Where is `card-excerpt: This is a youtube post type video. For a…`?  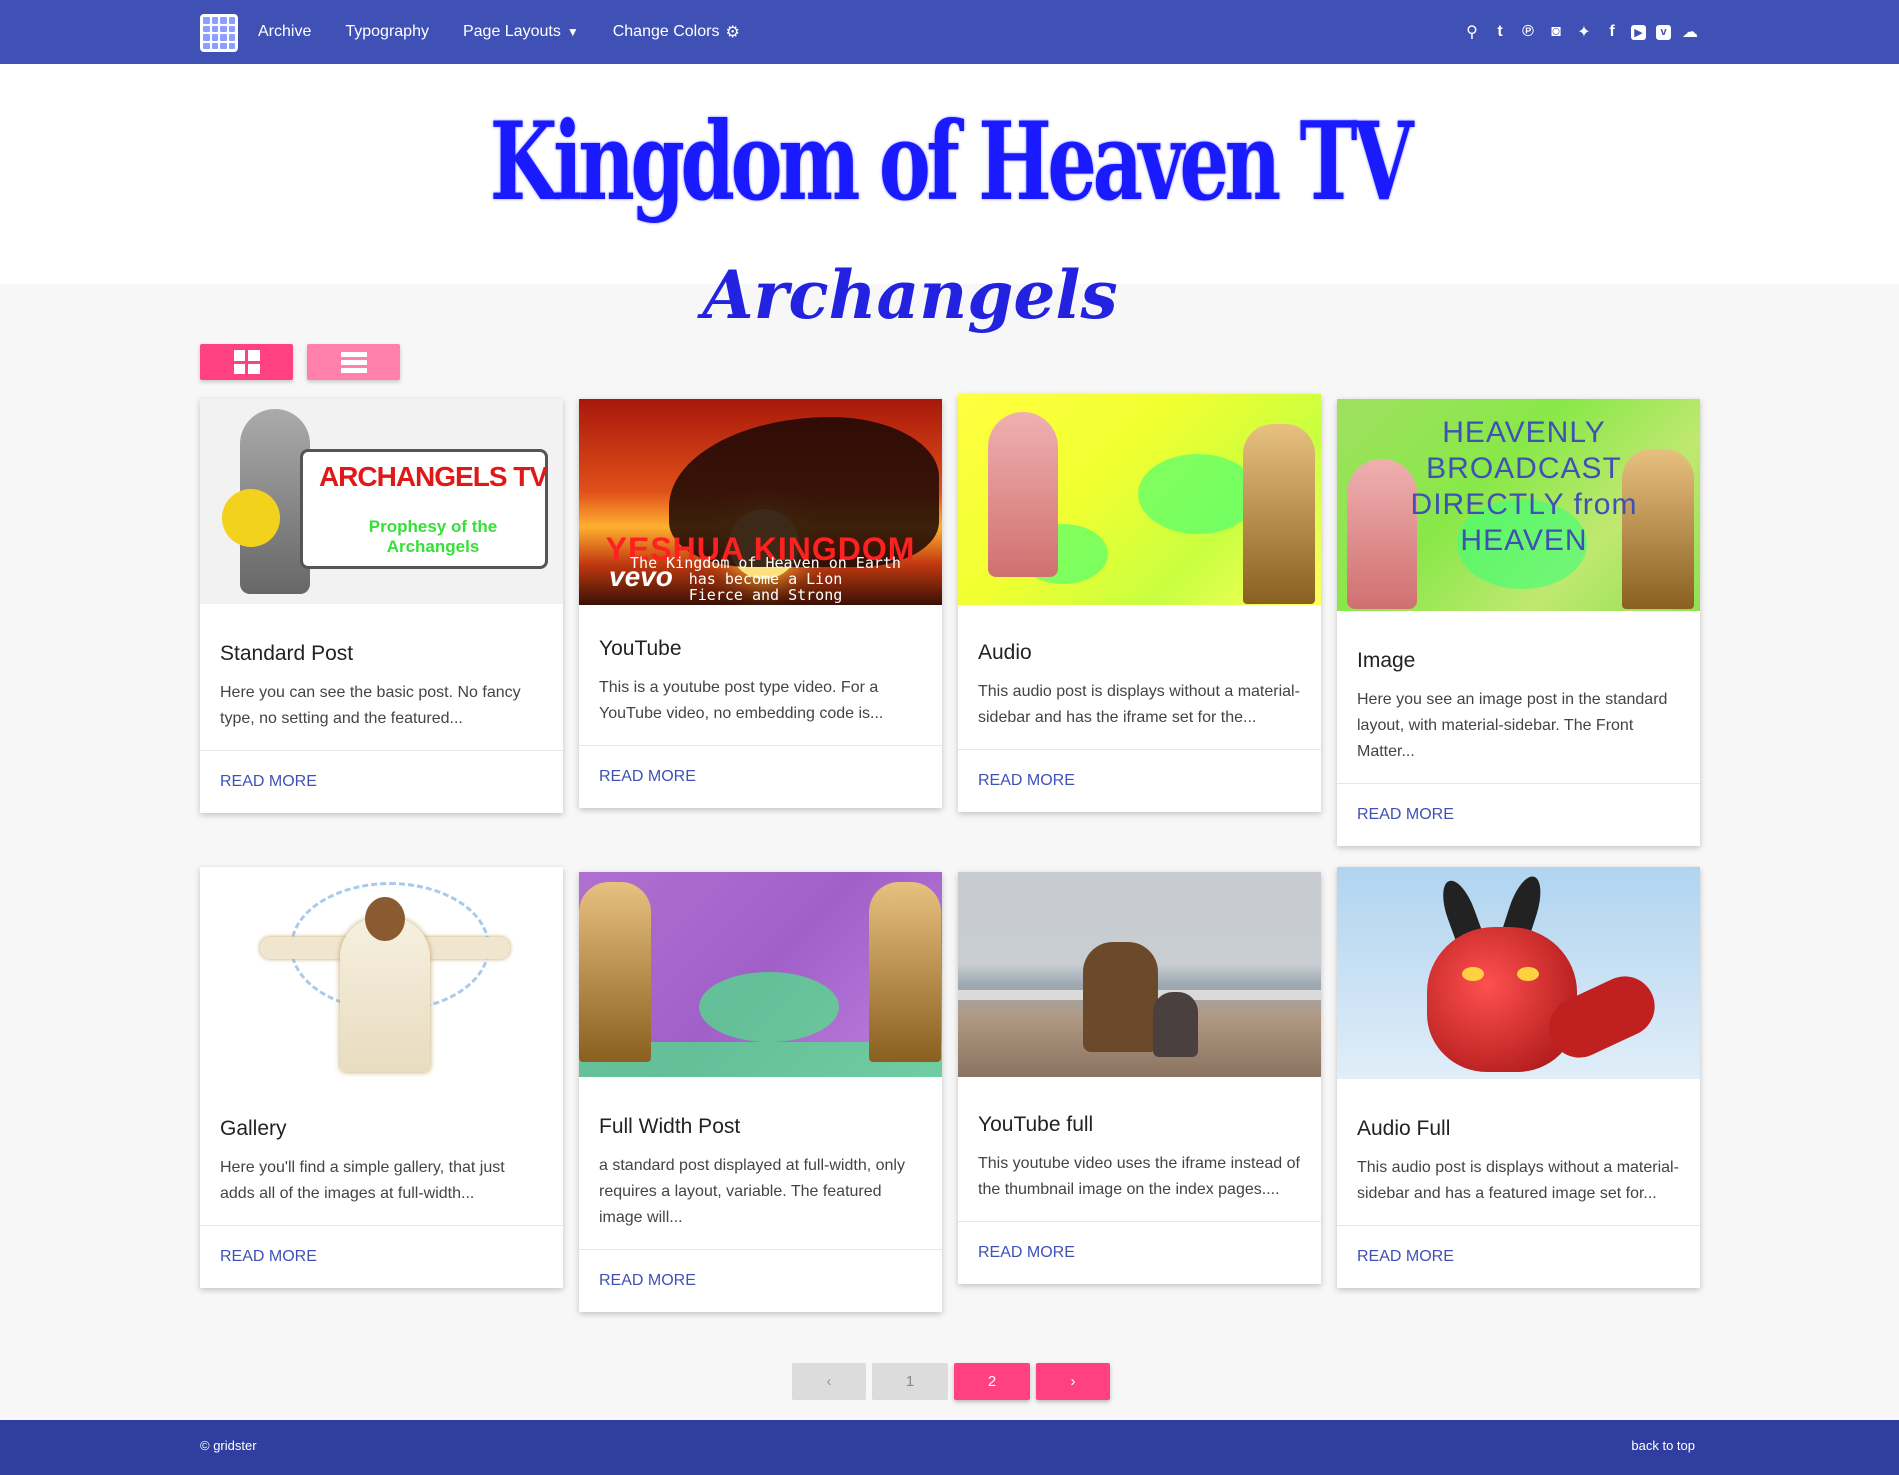
card-excerpt: This is a youtube post type video. For a… is located at coordinates (741, 700).